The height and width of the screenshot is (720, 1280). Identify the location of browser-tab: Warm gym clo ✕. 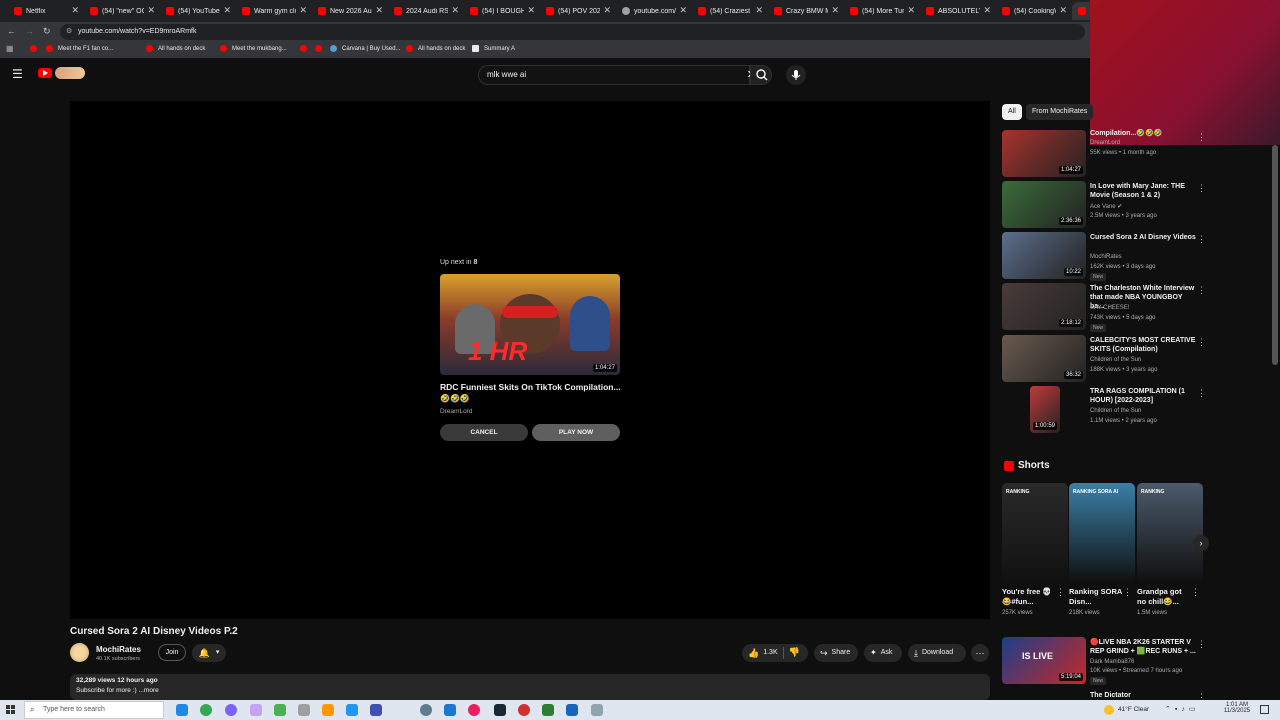
(273, 11).